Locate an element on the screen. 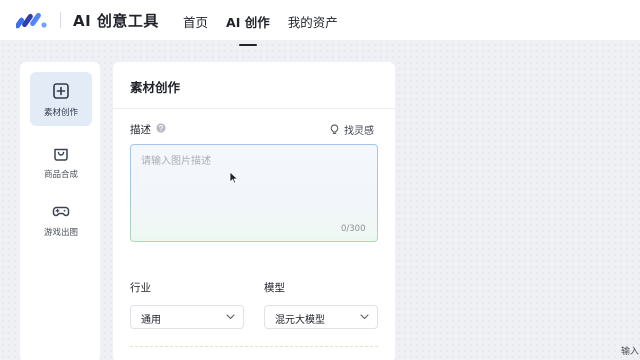 Image resolution: width=640 pixels, height=360 pixels. nav-my-assets: 我的资产 is located at coordinates (313, 21).